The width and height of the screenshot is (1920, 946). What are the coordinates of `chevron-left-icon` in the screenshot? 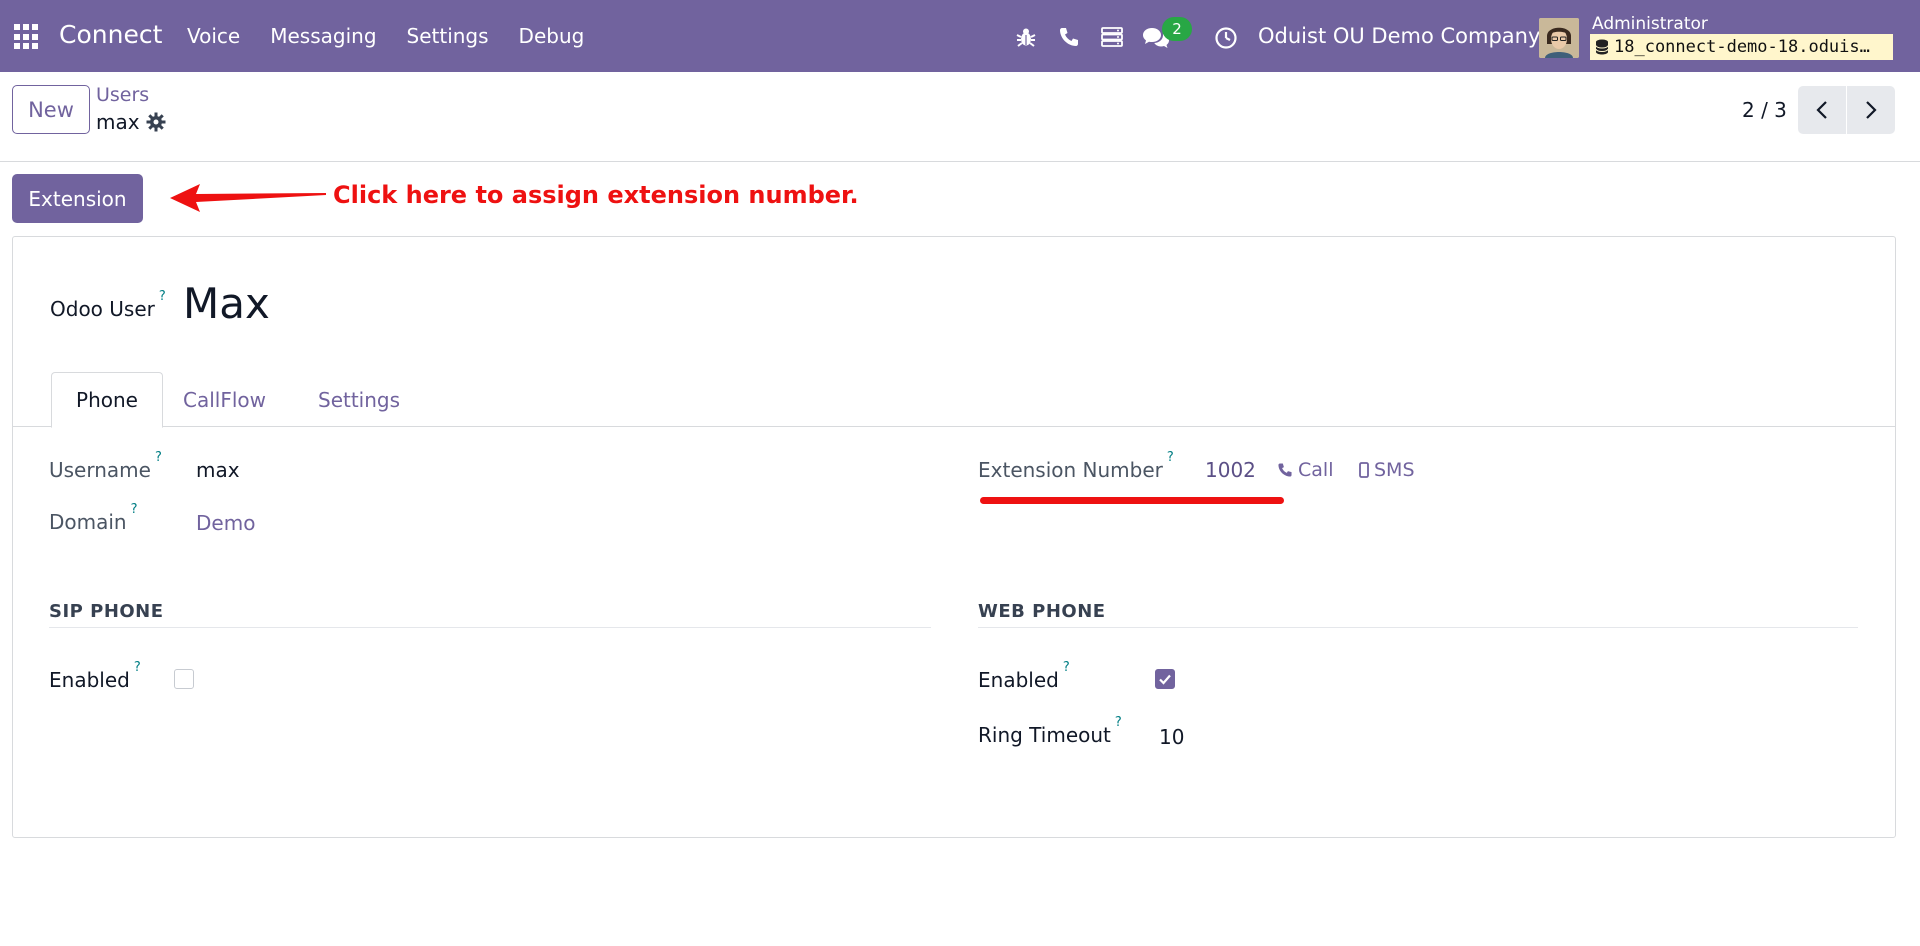 It's located at (1821, 110).